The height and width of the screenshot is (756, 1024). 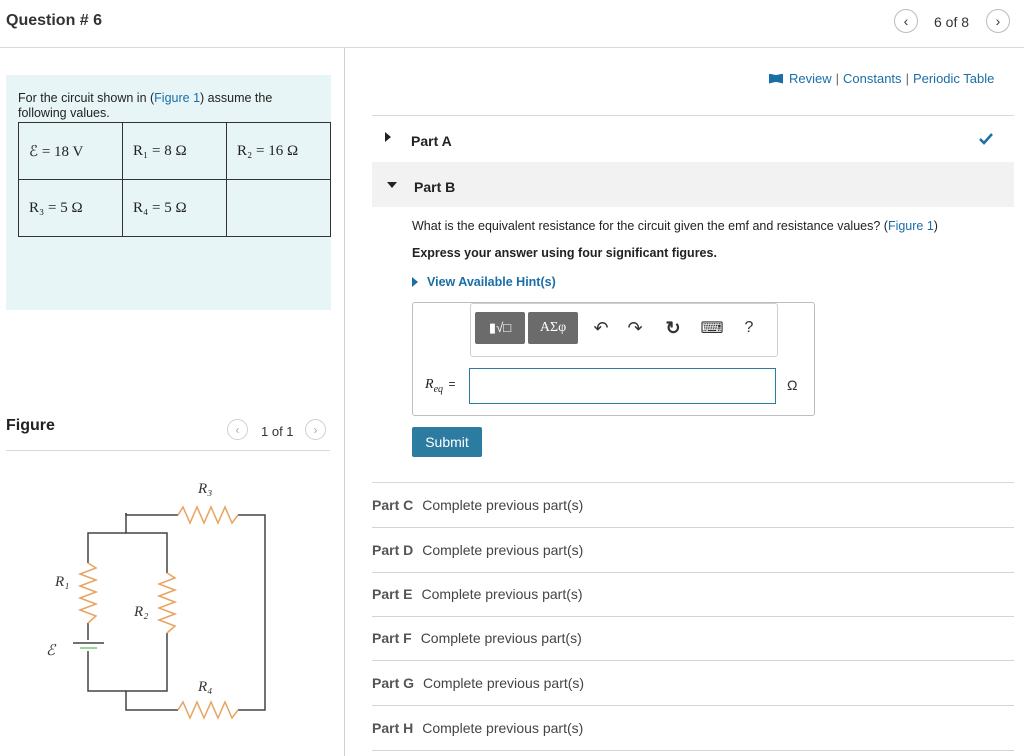 I want to click on figure-divider, so click(x=168, y=450).